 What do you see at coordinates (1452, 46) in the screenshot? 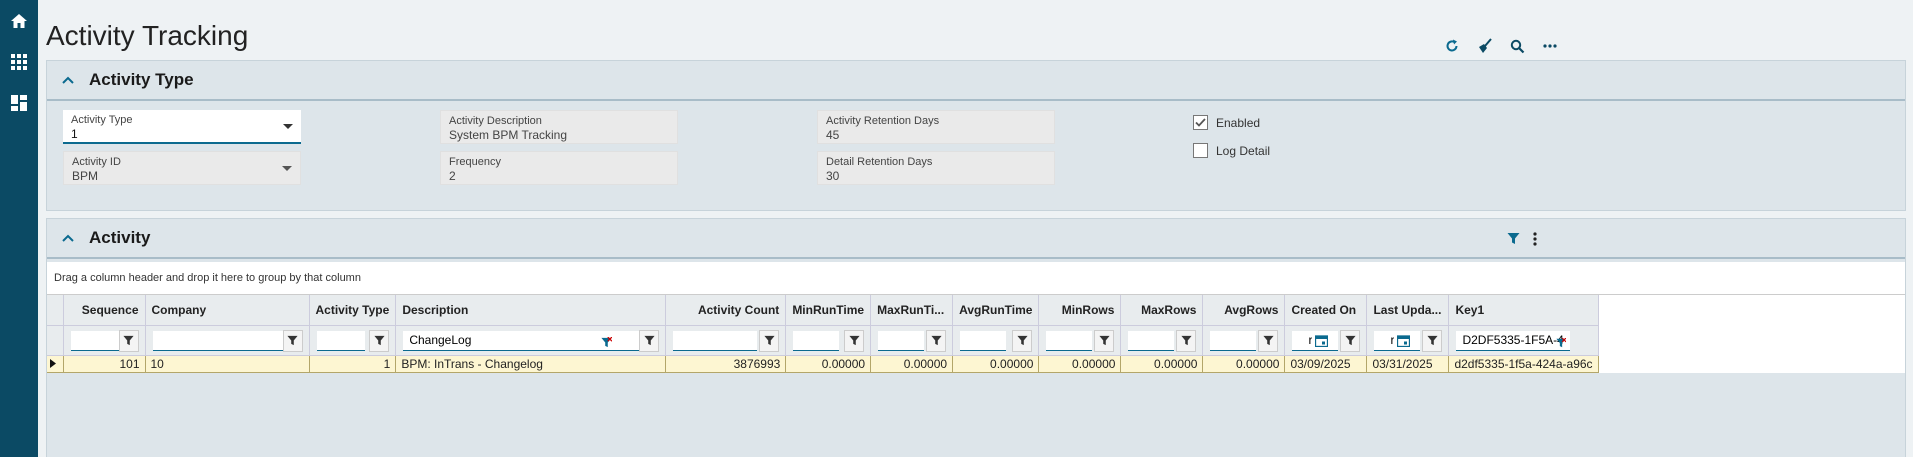
I see `refresh-icon` at bounding box center [1452, 46].